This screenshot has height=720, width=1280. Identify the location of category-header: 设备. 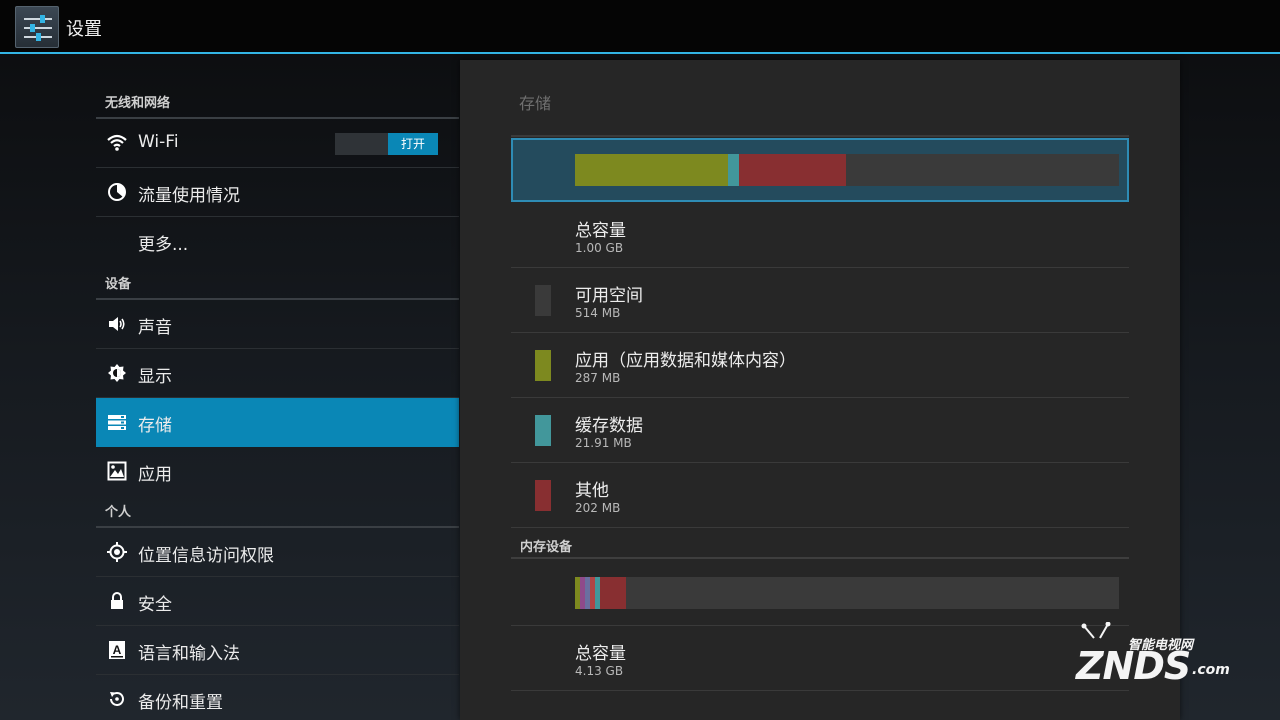
(277, 283).